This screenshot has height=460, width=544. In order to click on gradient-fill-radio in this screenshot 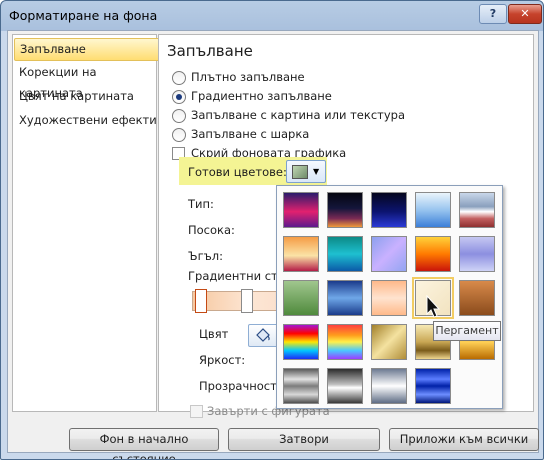, I will do `click(179, 97)`.